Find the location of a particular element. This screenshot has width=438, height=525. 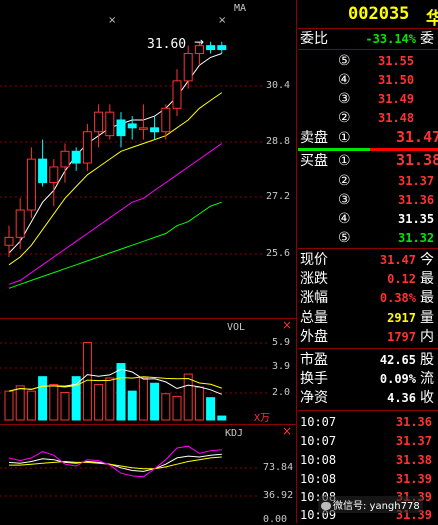

stat-label: 总量 is located at coordinates (314, 318).